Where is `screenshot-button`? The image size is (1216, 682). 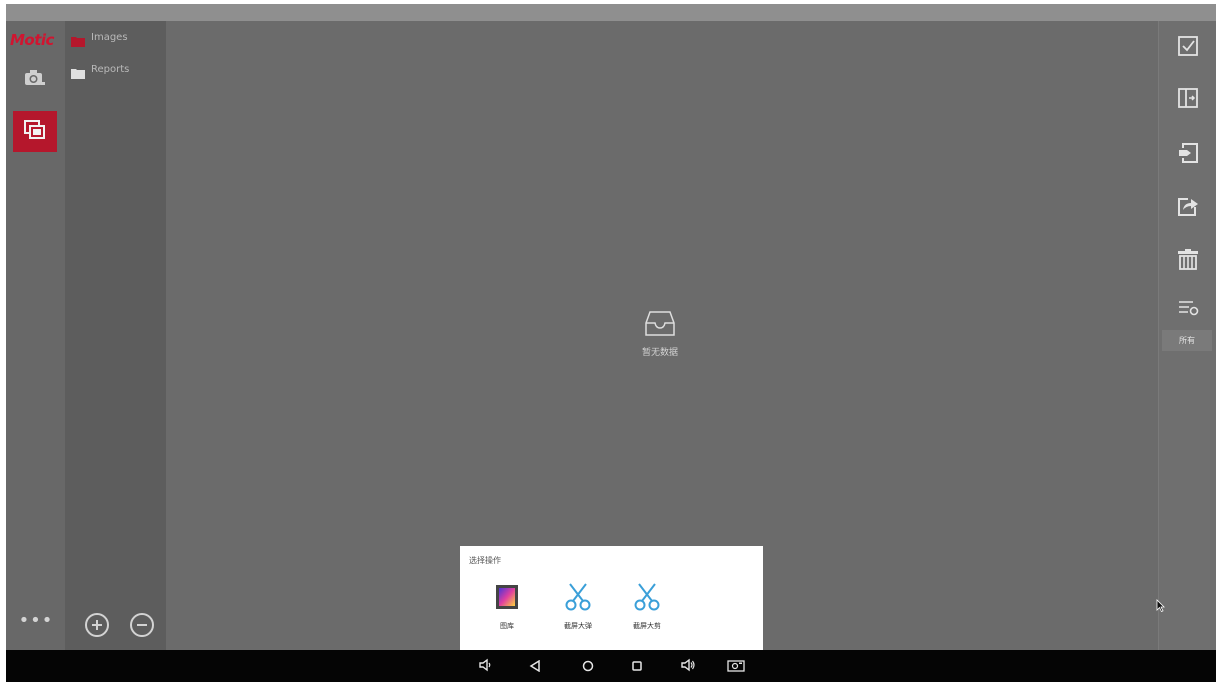
screenshot-button is located at coordinates (736, 666).